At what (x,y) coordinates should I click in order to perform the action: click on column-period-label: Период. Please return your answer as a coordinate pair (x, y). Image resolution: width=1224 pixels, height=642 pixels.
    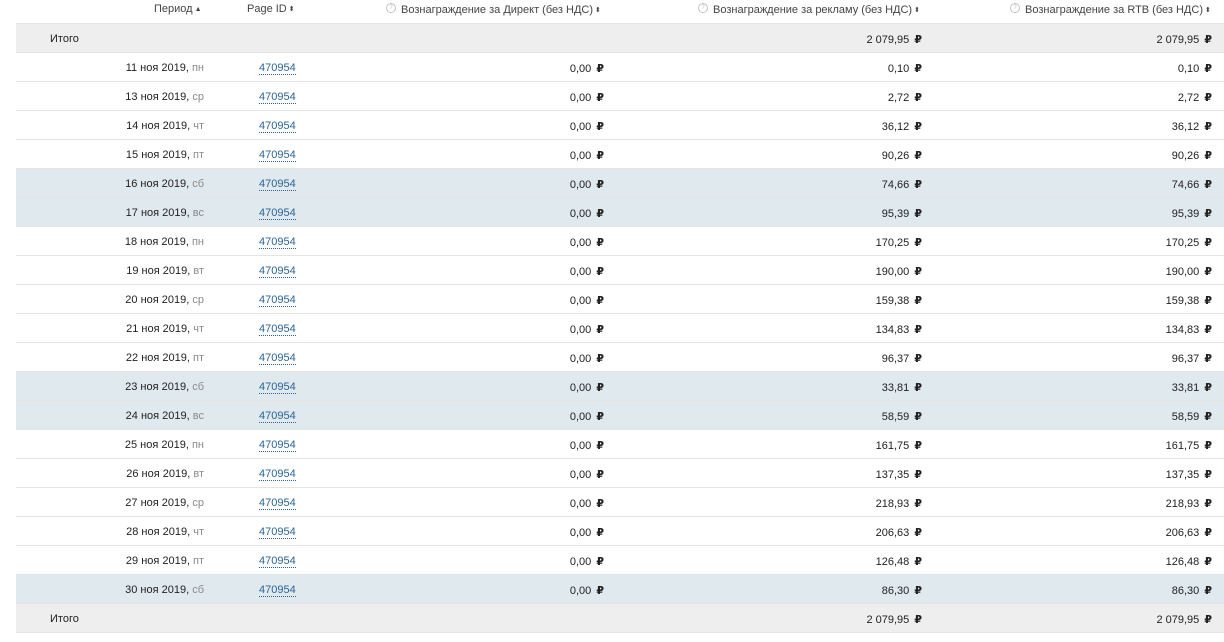
    Looking at the image, I should click on (173, 9).